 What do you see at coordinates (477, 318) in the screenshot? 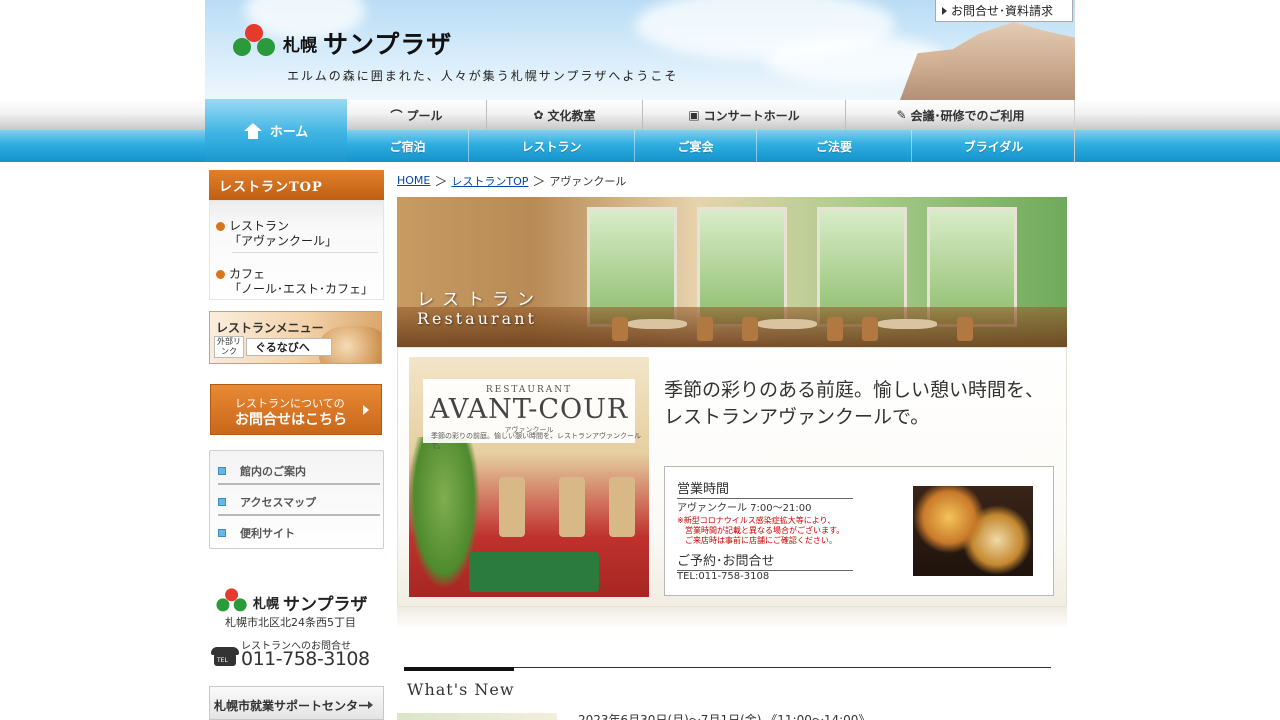
I see `hero-title-en: Restaurant` at bounding box center [477, 318].